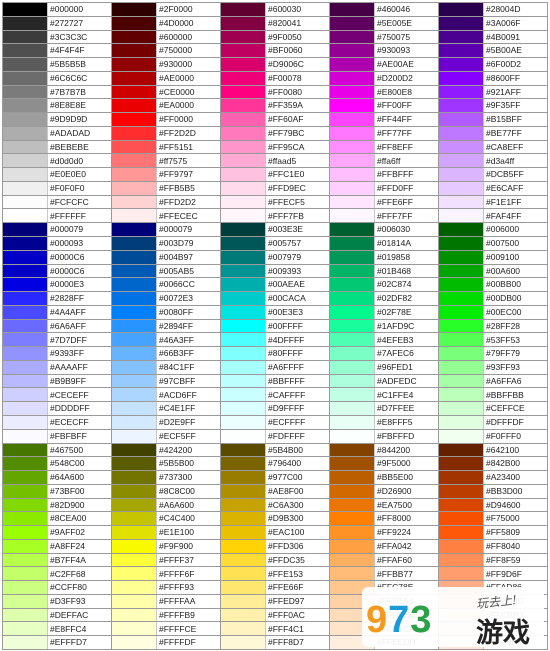 The height and width of the screenshot is (651, 550). What do you see at coordinates (57, 409) in the screenshot?
I see `color-entry: #DDDDFF` at bounding box center [57, 409].